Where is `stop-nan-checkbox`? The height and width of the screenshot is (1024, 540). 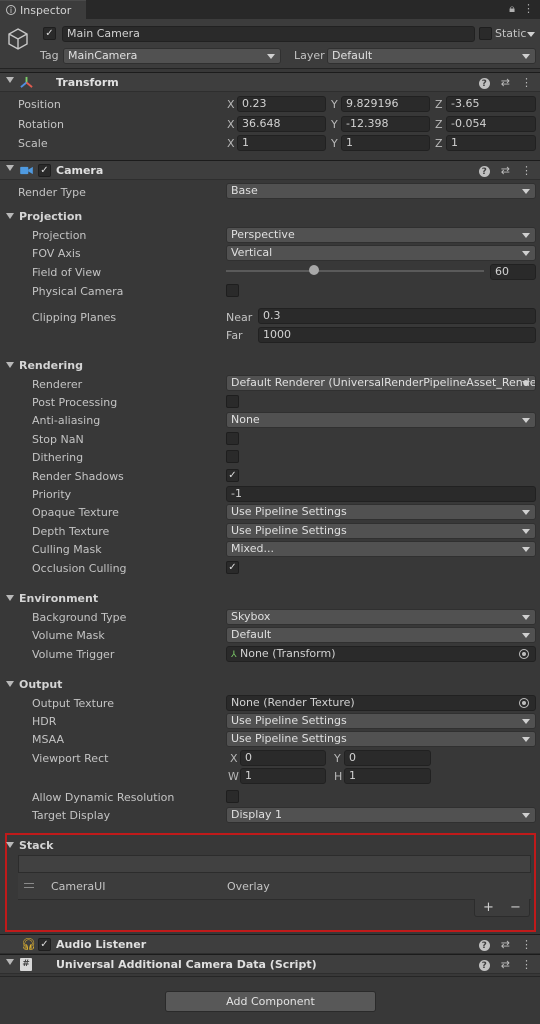
stop-nan-checkbox is located at coordinates (232, 438).